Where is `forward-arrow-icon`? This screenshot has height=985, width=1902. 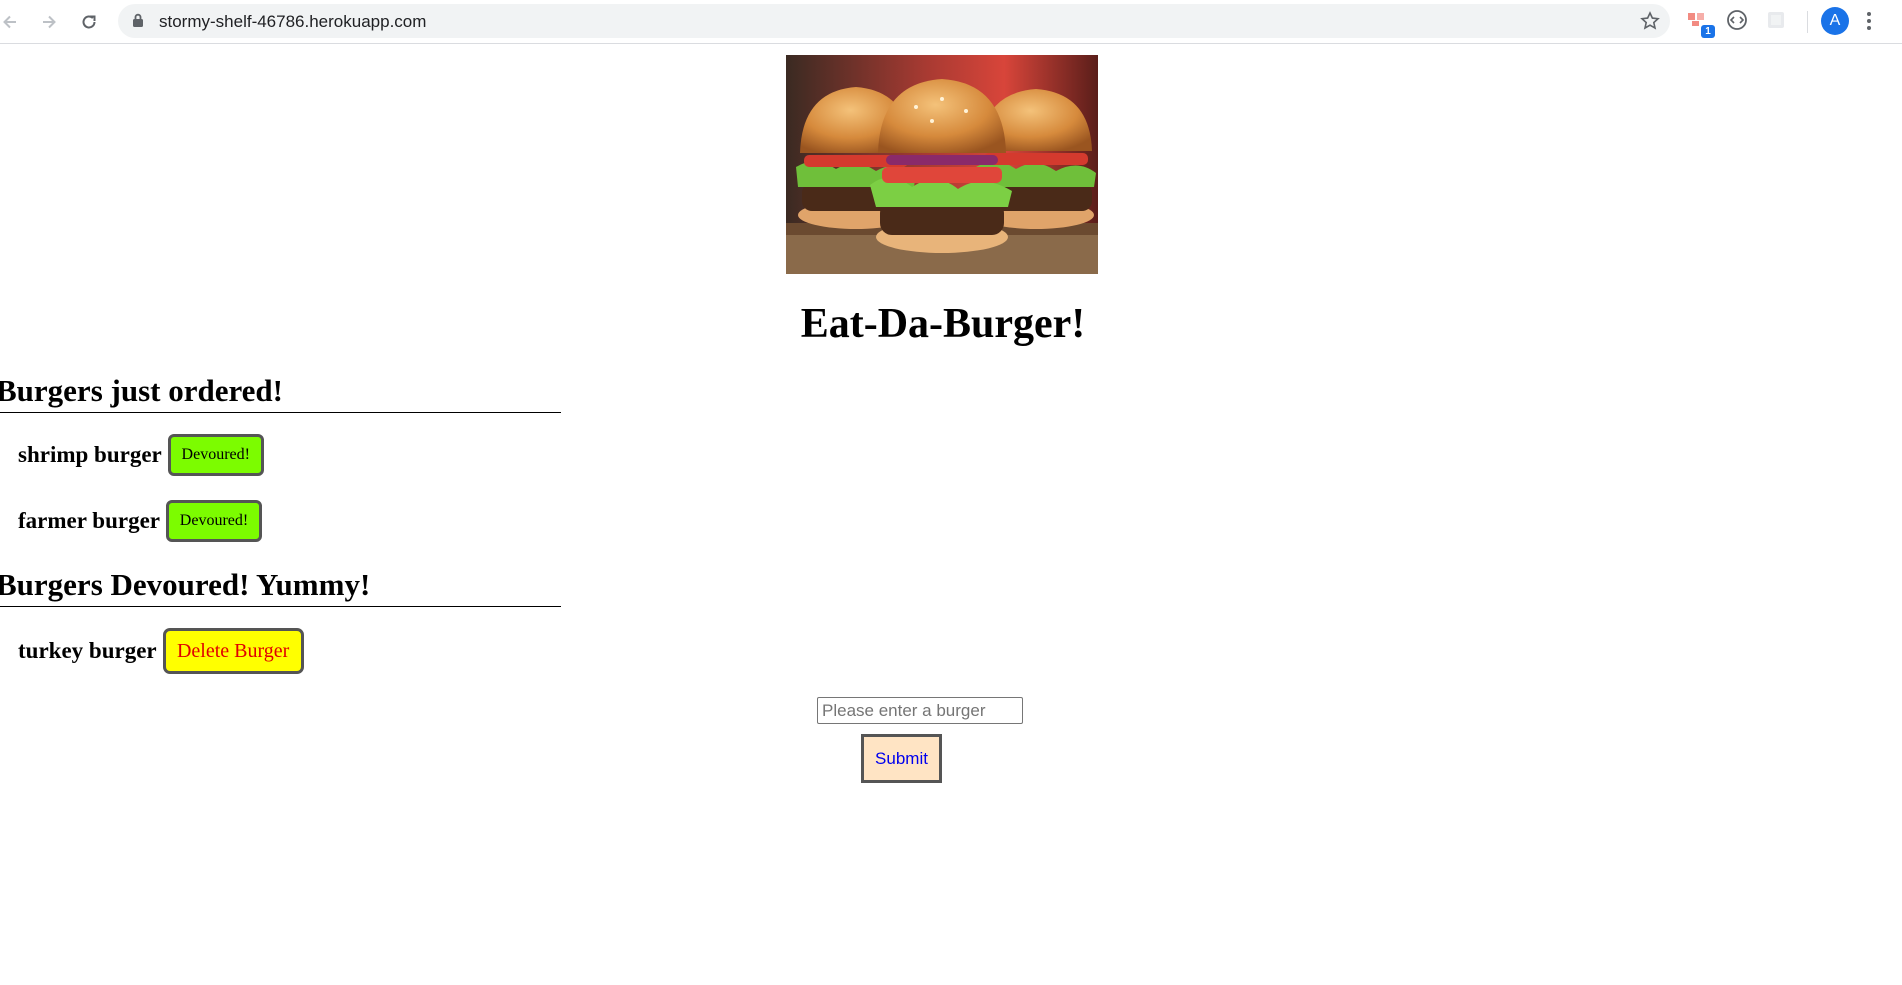
forward-arrow-icon is located at coordinates (49, 22).